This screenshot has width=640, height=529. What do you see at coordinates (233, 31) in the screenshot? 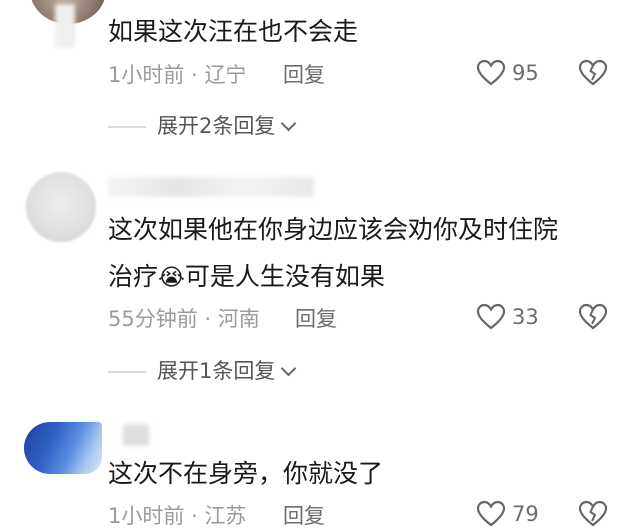
I see `comment-text: 如果这次汪在也不会走` at bounding box center [233, 31].